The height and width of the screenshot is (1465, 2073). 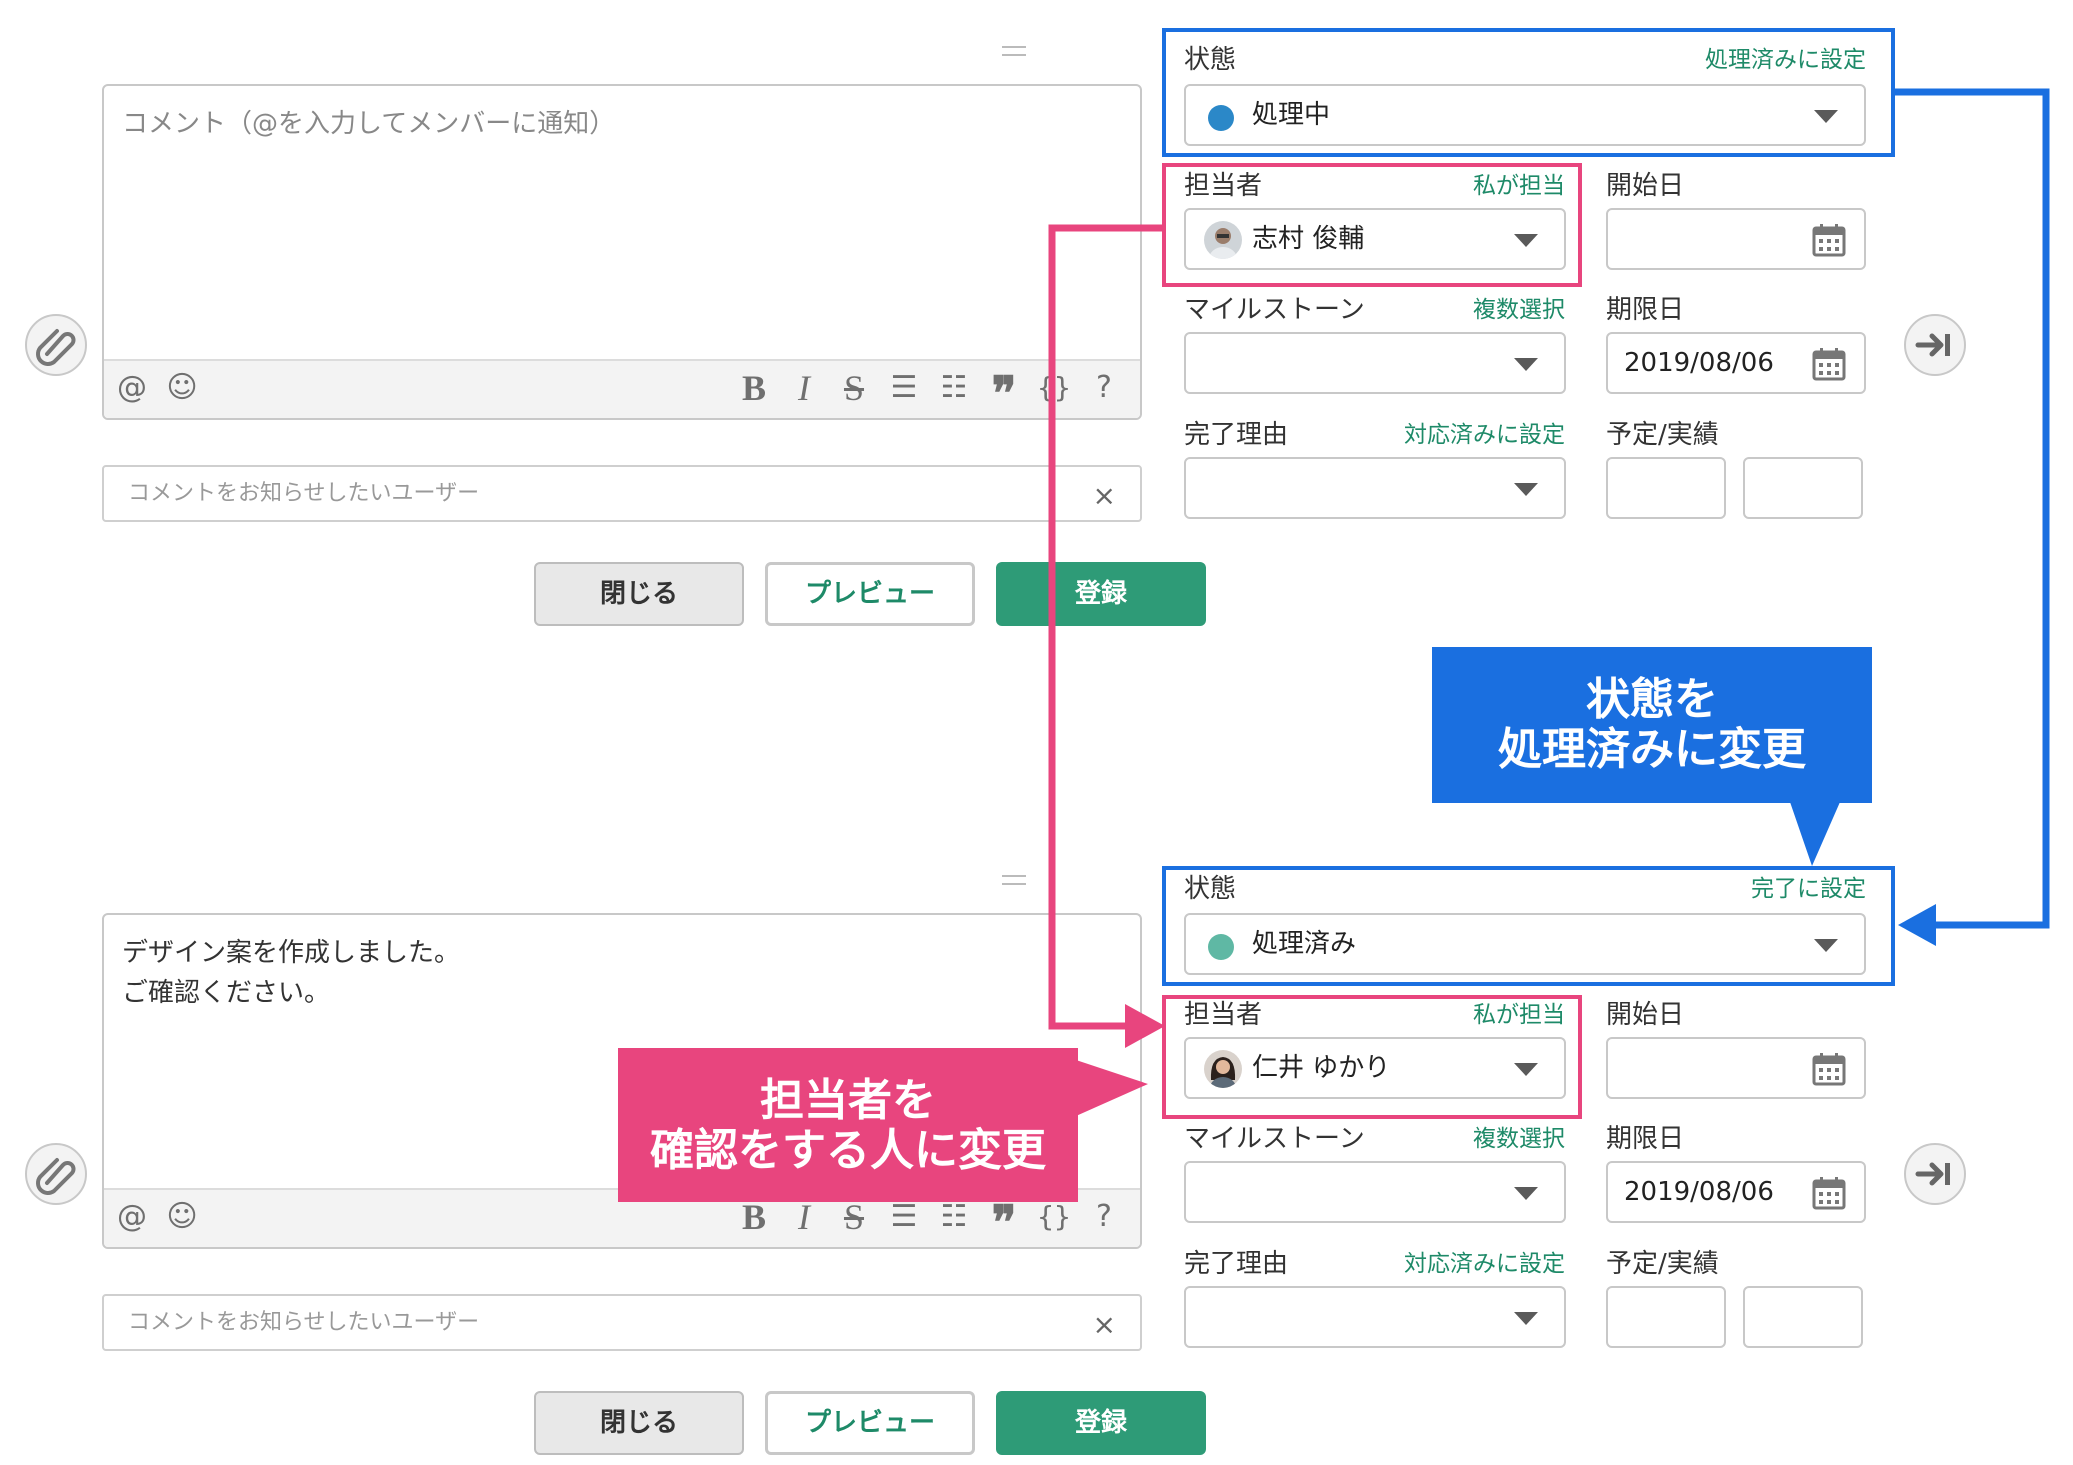 I want to click on assignee-callout: 担当者を 確認をする人に変更, so click(x=848, y=1125).